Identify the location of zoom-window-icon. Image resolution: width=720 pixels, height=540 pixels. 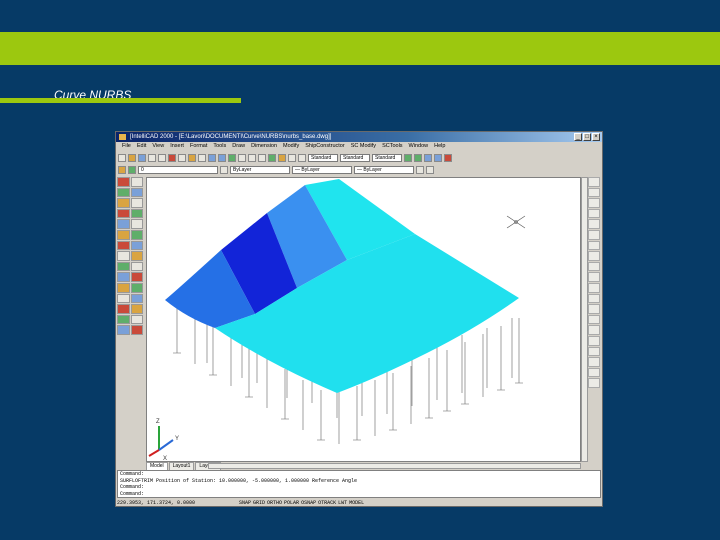
(252, 157).